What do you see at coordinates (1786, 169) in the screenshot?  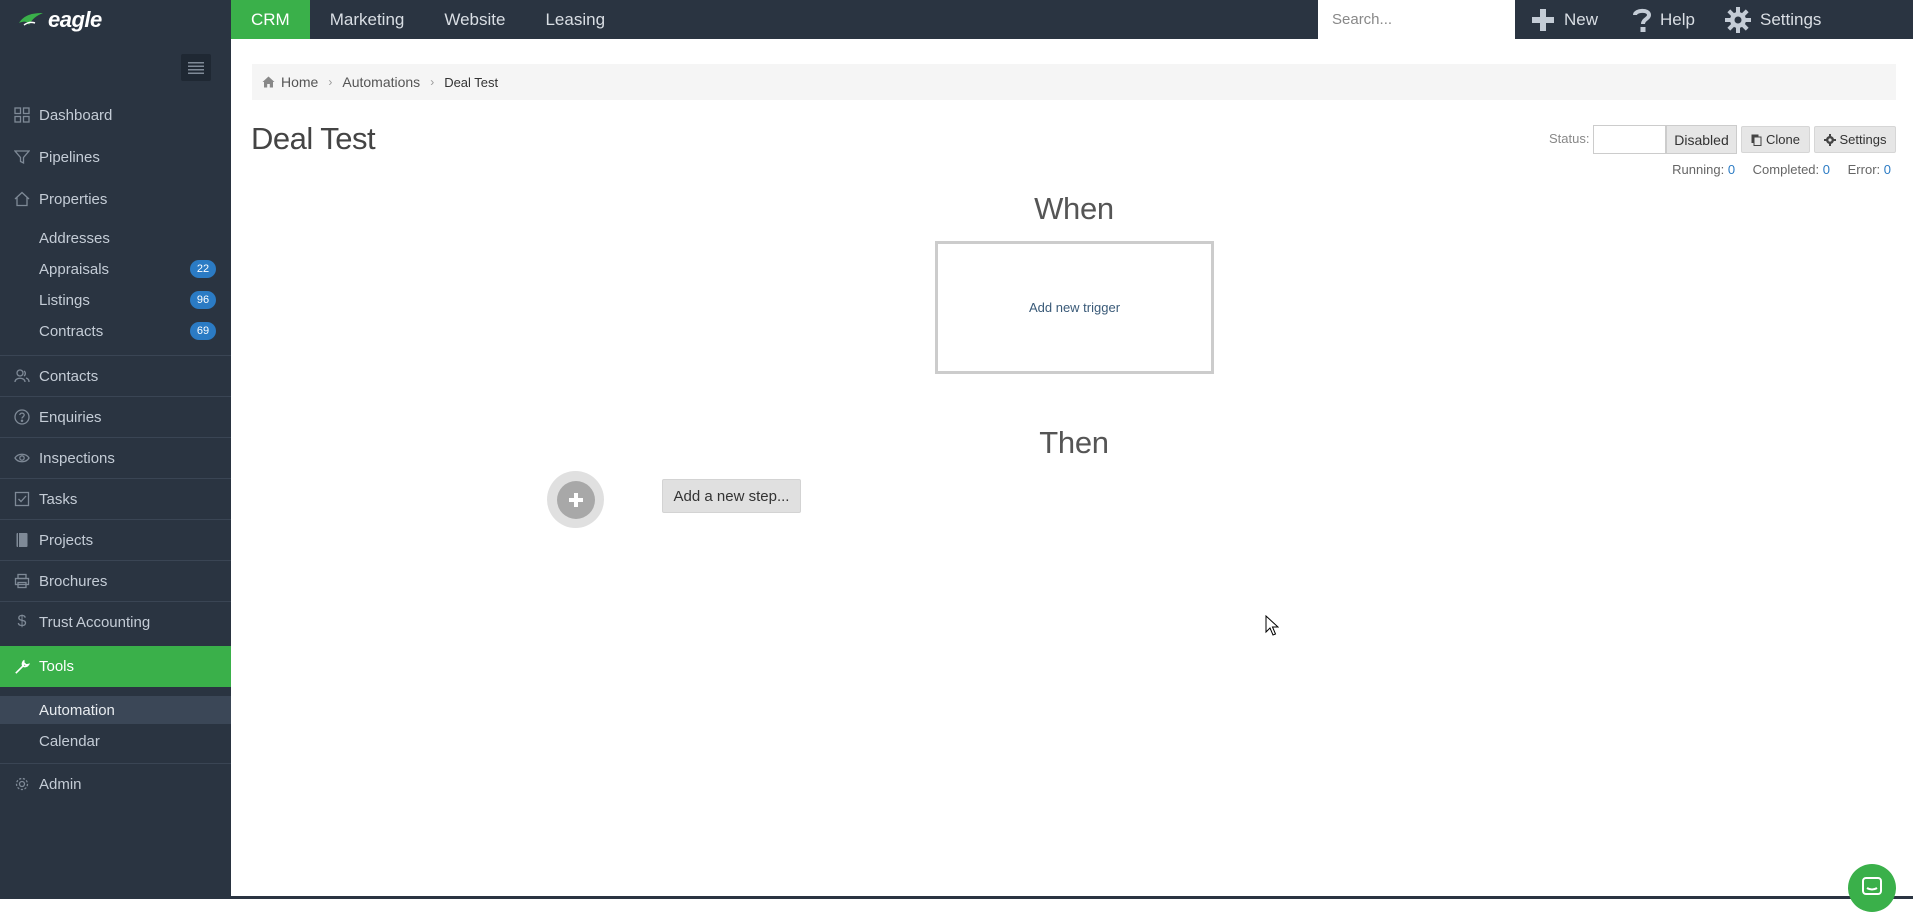 I see `completed-label: Completed:` at bounding box center [1786, 169].